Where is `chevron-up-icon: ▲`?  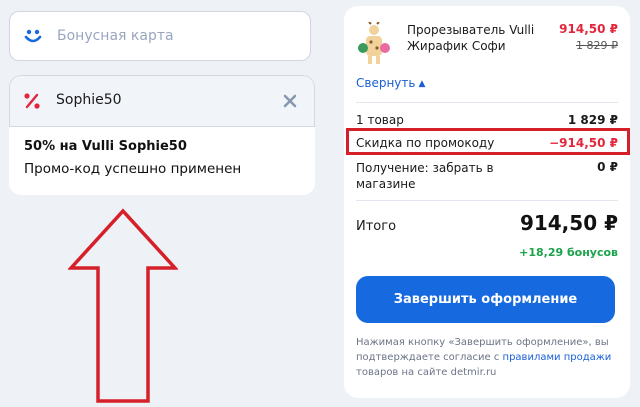 chevron-up-icon: ▲ is located at coordinates (422, 84).